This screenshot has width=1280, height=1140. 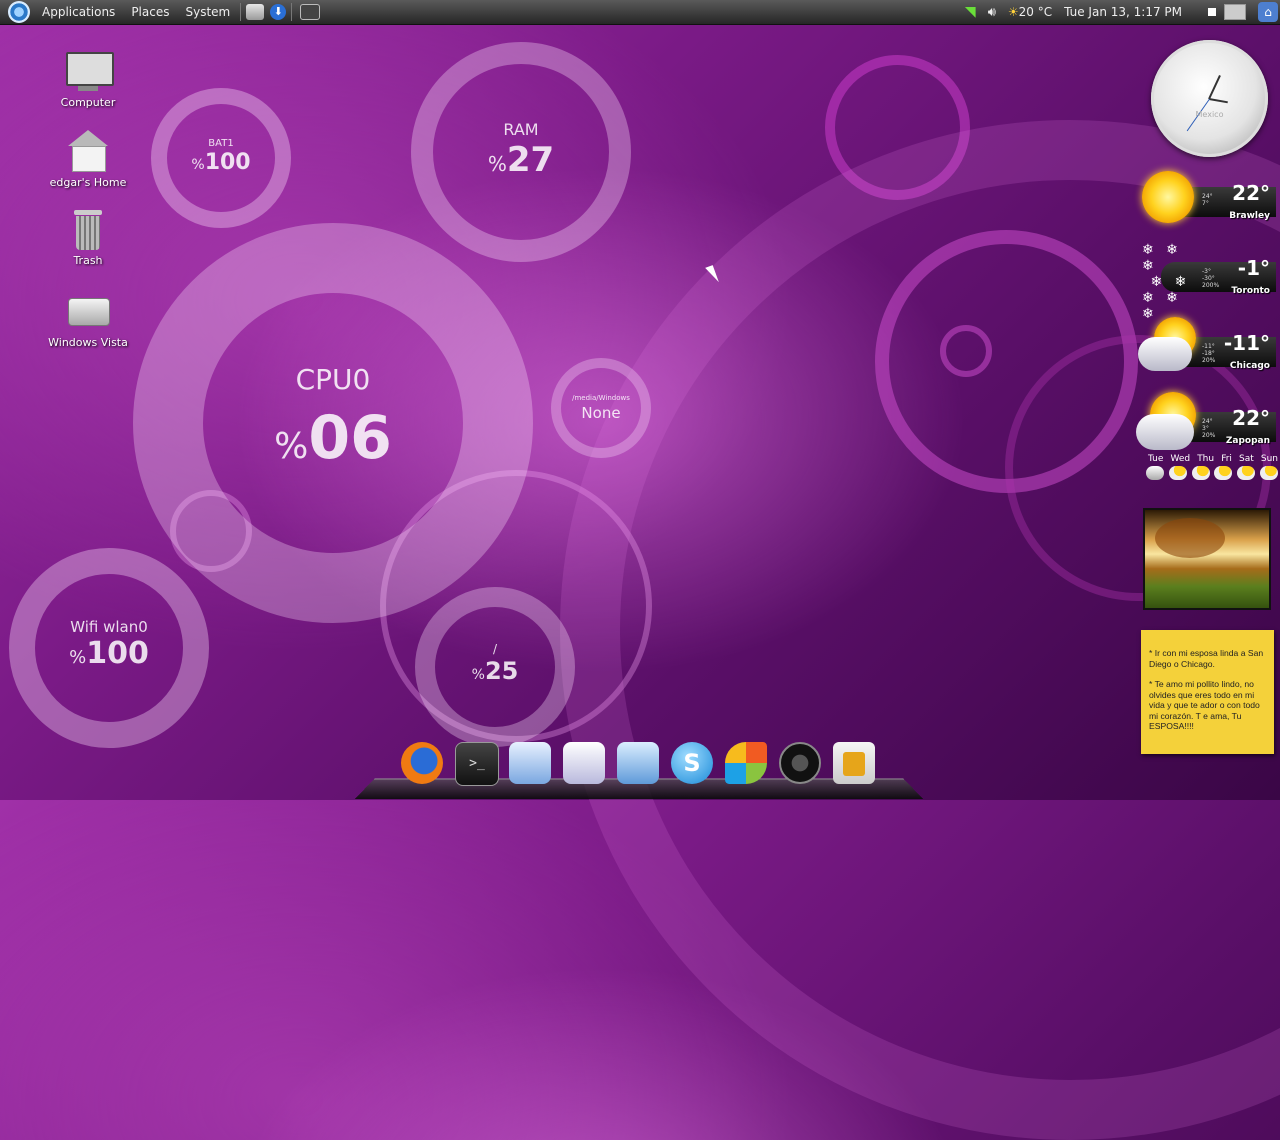 What do you see at coordinates (78, 12) in the screenshot?
I see `applications-menu: Applications` at bounding box center [78, 12].